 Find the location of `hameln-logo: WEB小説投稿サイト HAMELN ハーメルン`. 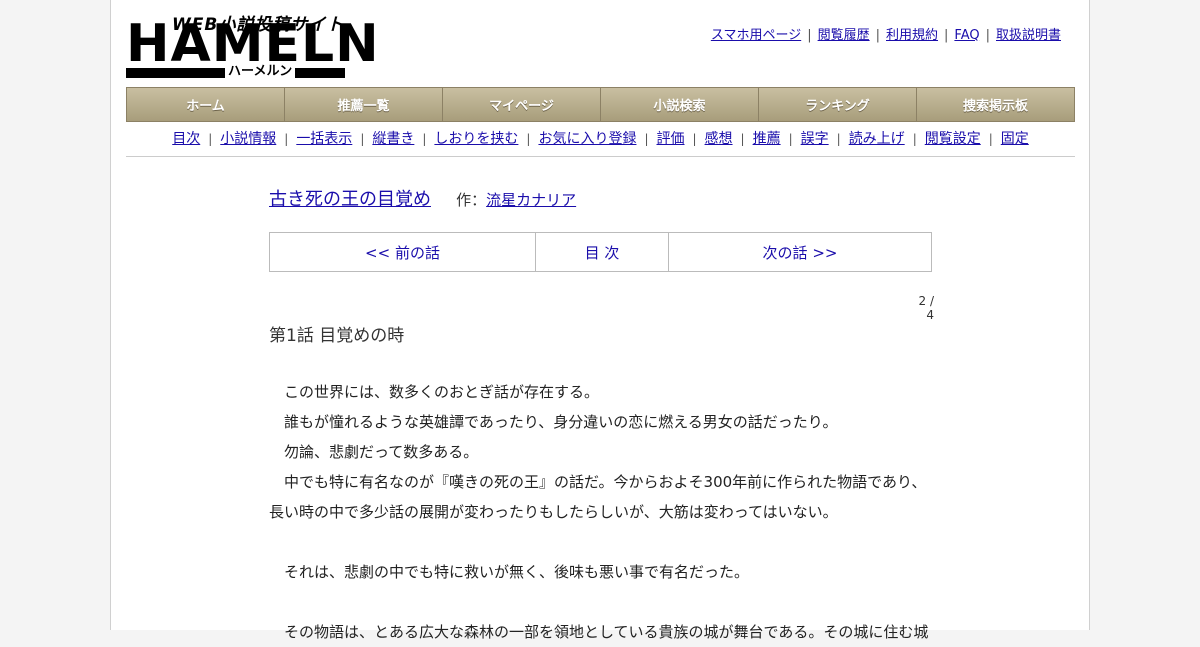

hameln-logo: WEB小説投稿サイト HAMELN ハーメルン is located at coordinates (252, 45).